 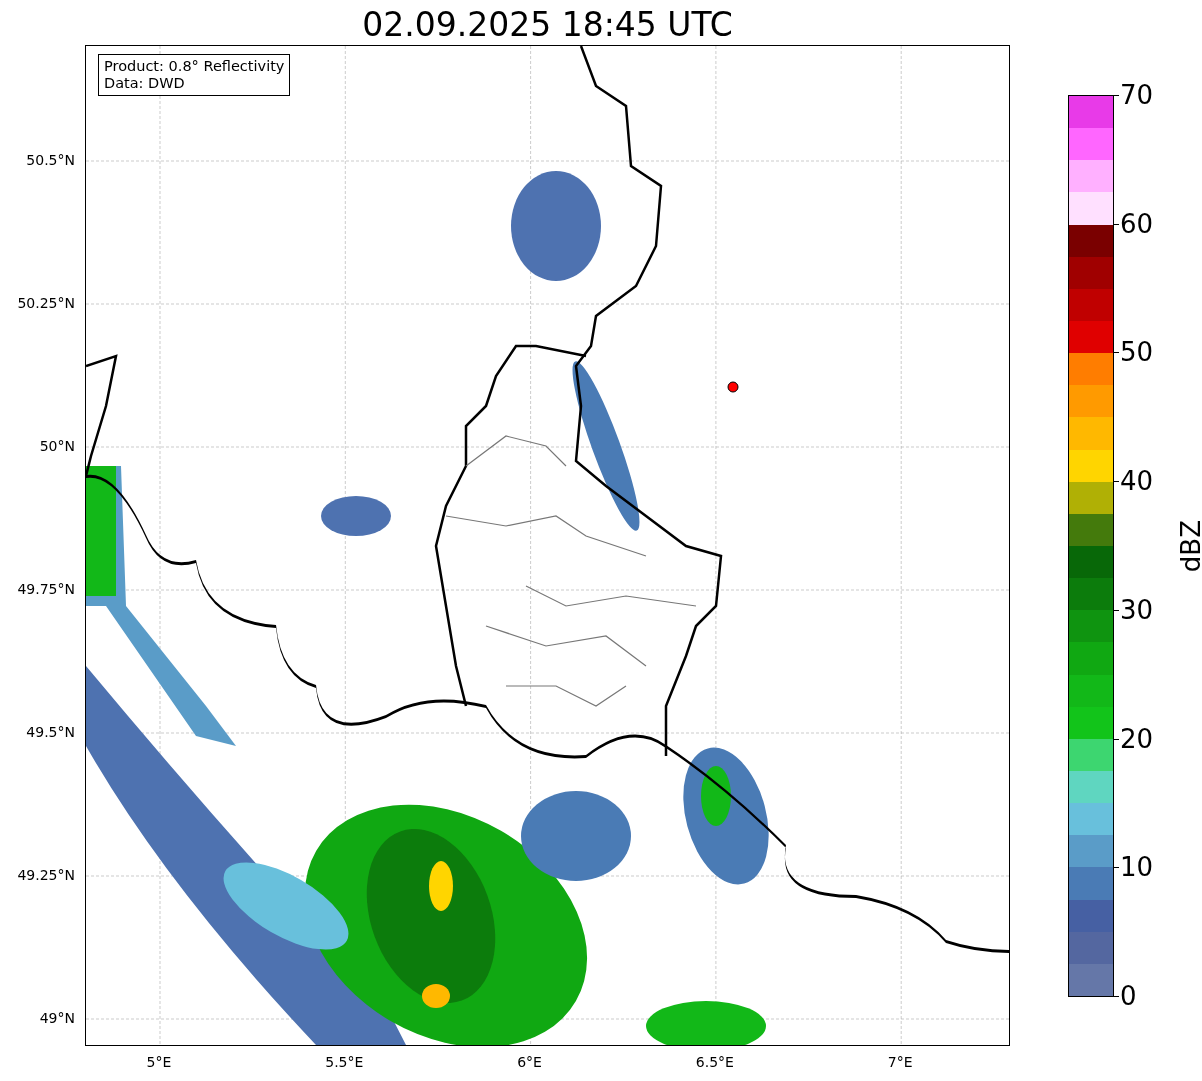 What do you see at coordinates (50, 732) in the screenshot?
I see `latitude-label: 49.5°N` at bounding box center [50, 732].